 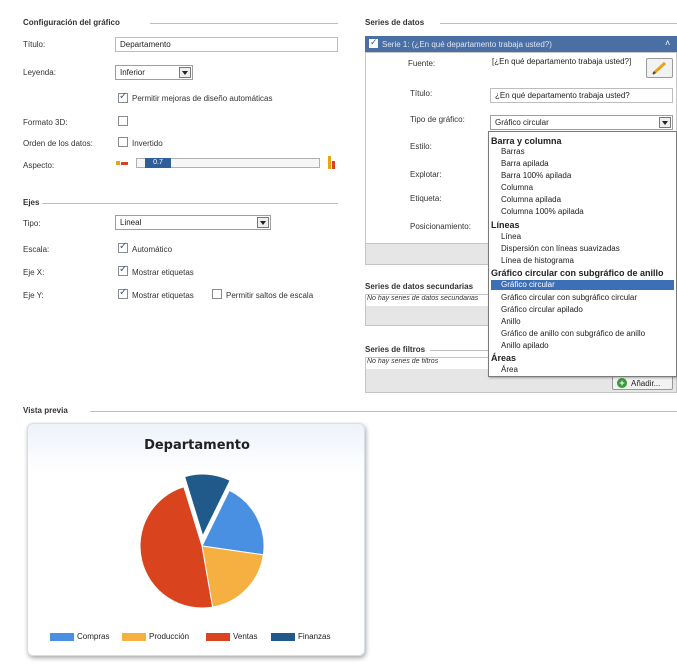 What do you see at coordinates (45, 122) in the screenshot?
I see `formato3d-label: Formato 3D:` at bounding box center [45, 122].